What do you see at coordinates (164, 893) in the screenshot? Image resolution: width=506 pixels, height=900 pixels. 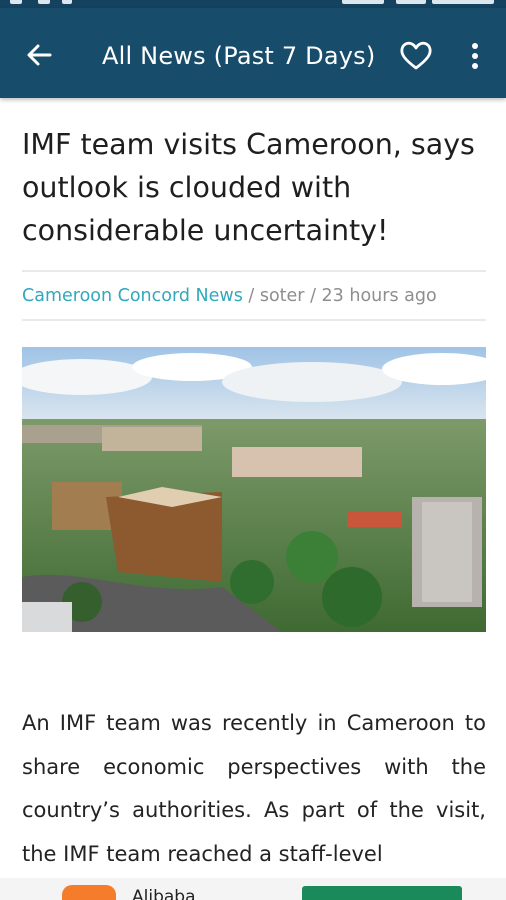 I see `ad-app-name: Alibaba` at bounding box center [164, 893].